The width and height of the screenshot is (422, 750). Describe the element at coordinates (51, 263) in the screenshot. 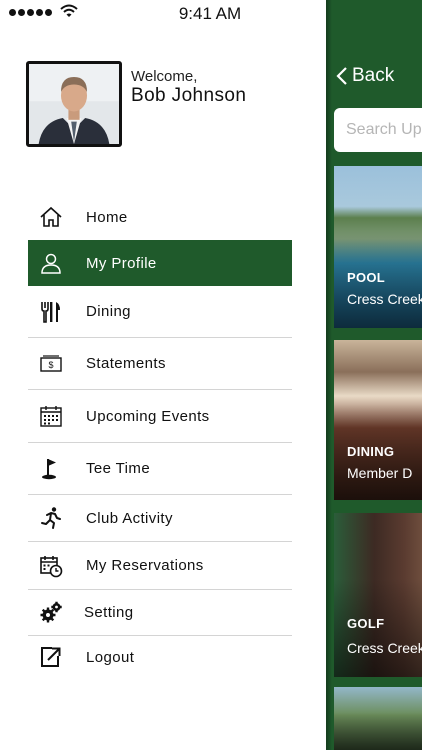

I see `person-icon` at that location.